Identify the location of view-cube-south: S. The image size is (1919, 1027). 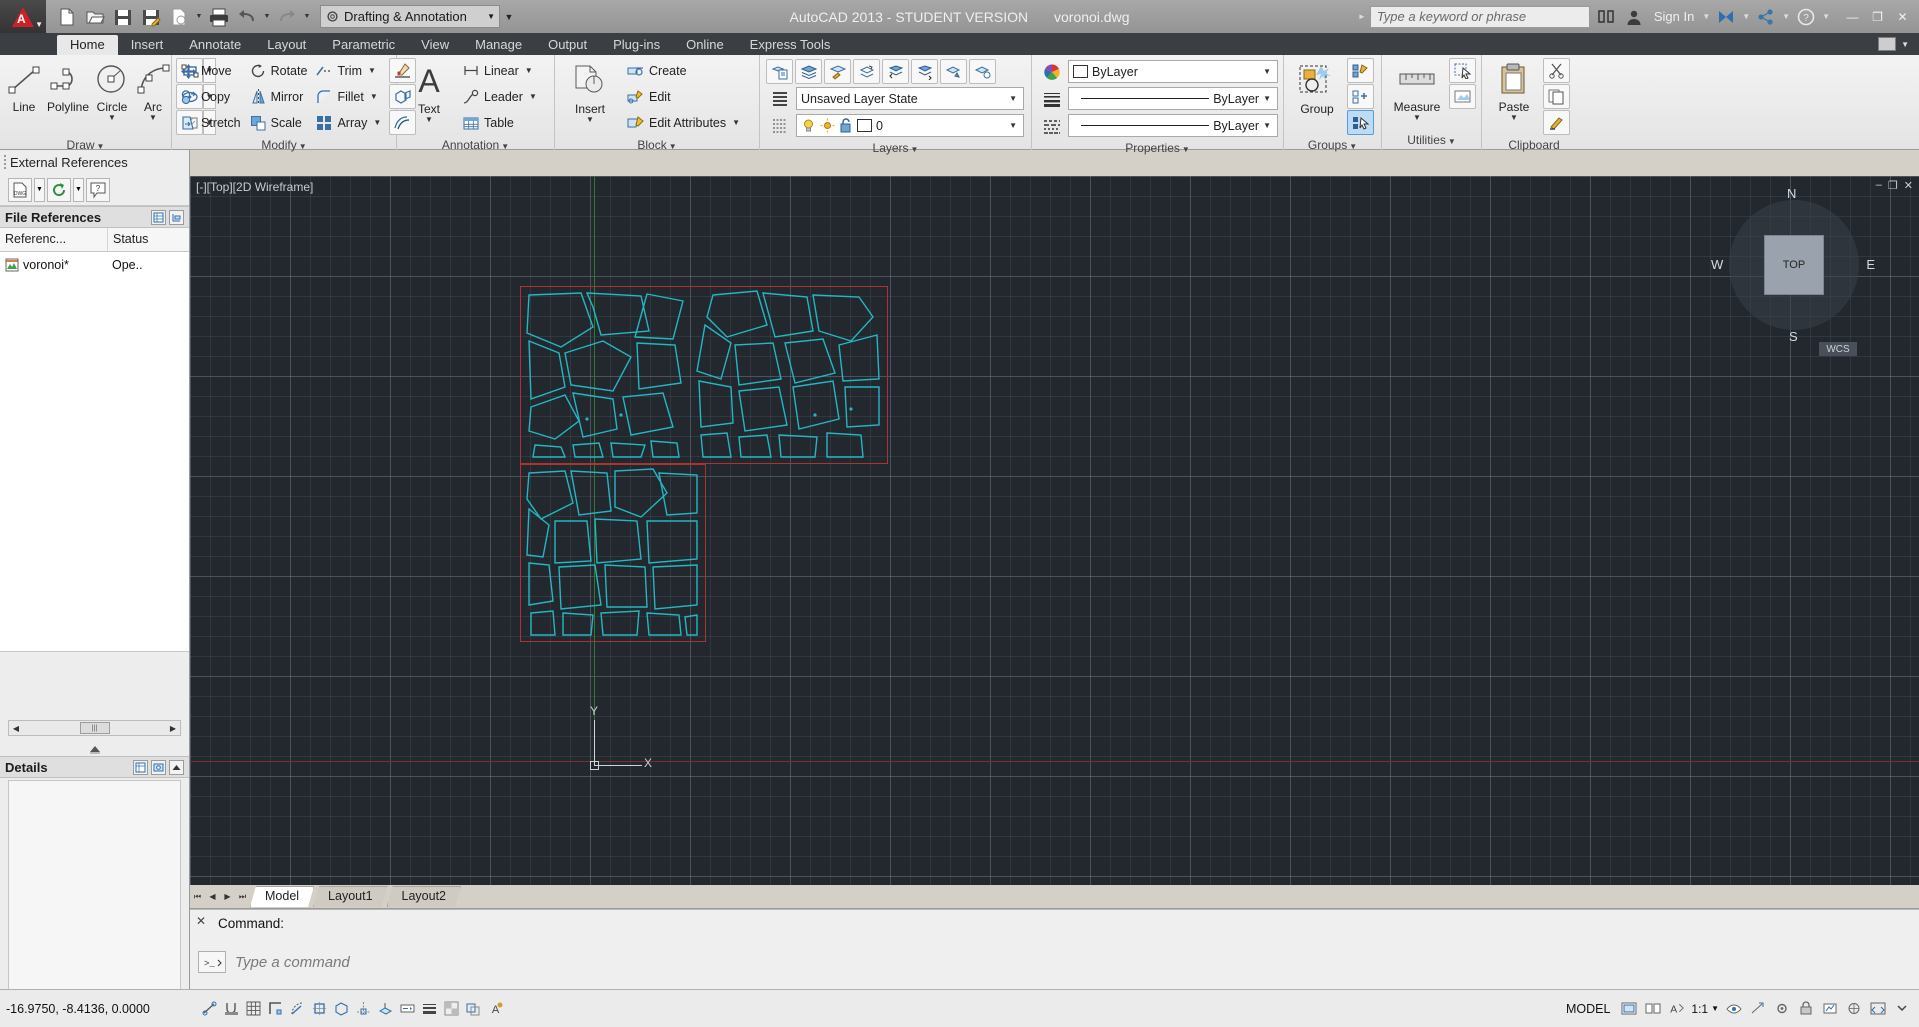
(1793, 336).